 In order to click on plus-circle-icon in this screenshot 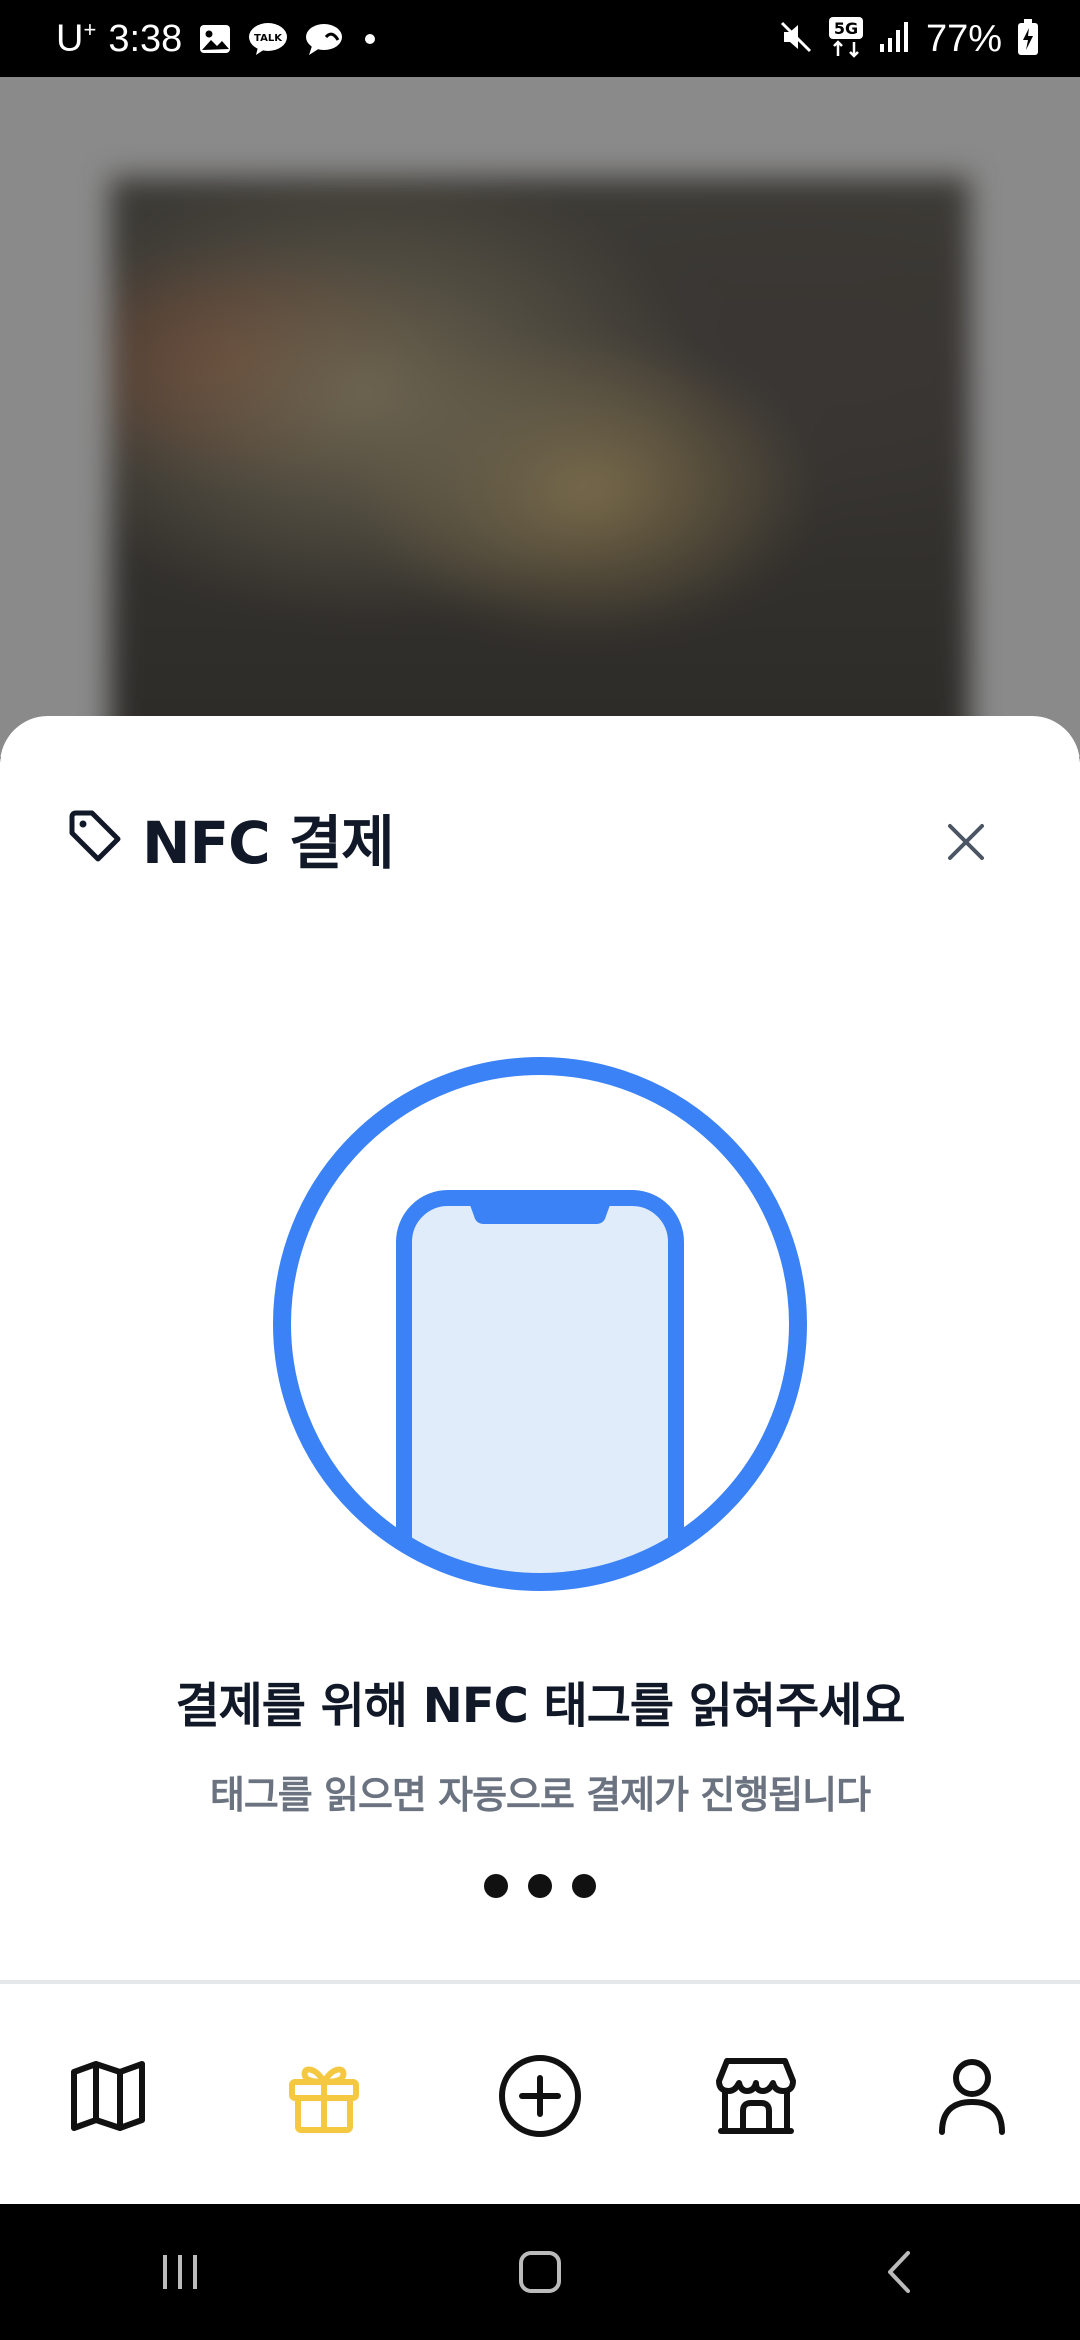, I will do `click(540, 2096)`.